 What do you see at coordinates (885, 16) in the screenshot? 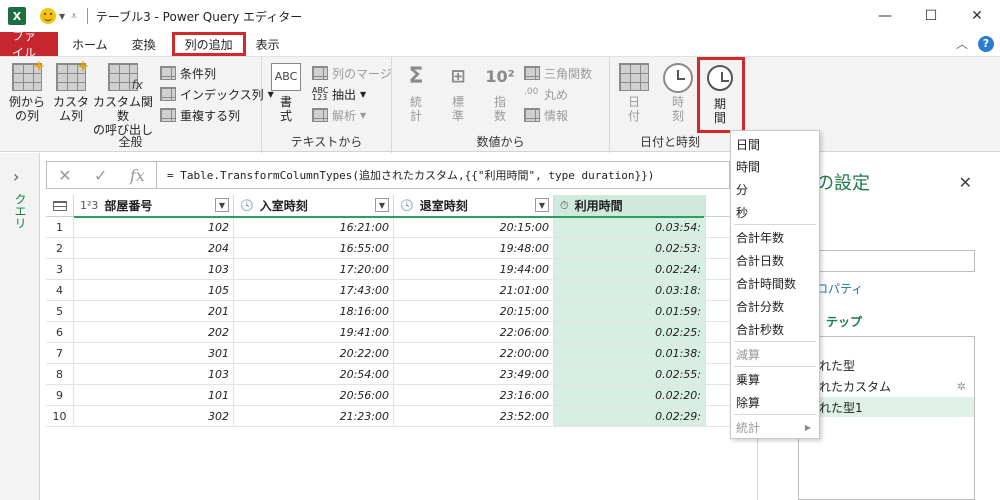
I see `minimize-button: —` at bounding box center [885, 16].